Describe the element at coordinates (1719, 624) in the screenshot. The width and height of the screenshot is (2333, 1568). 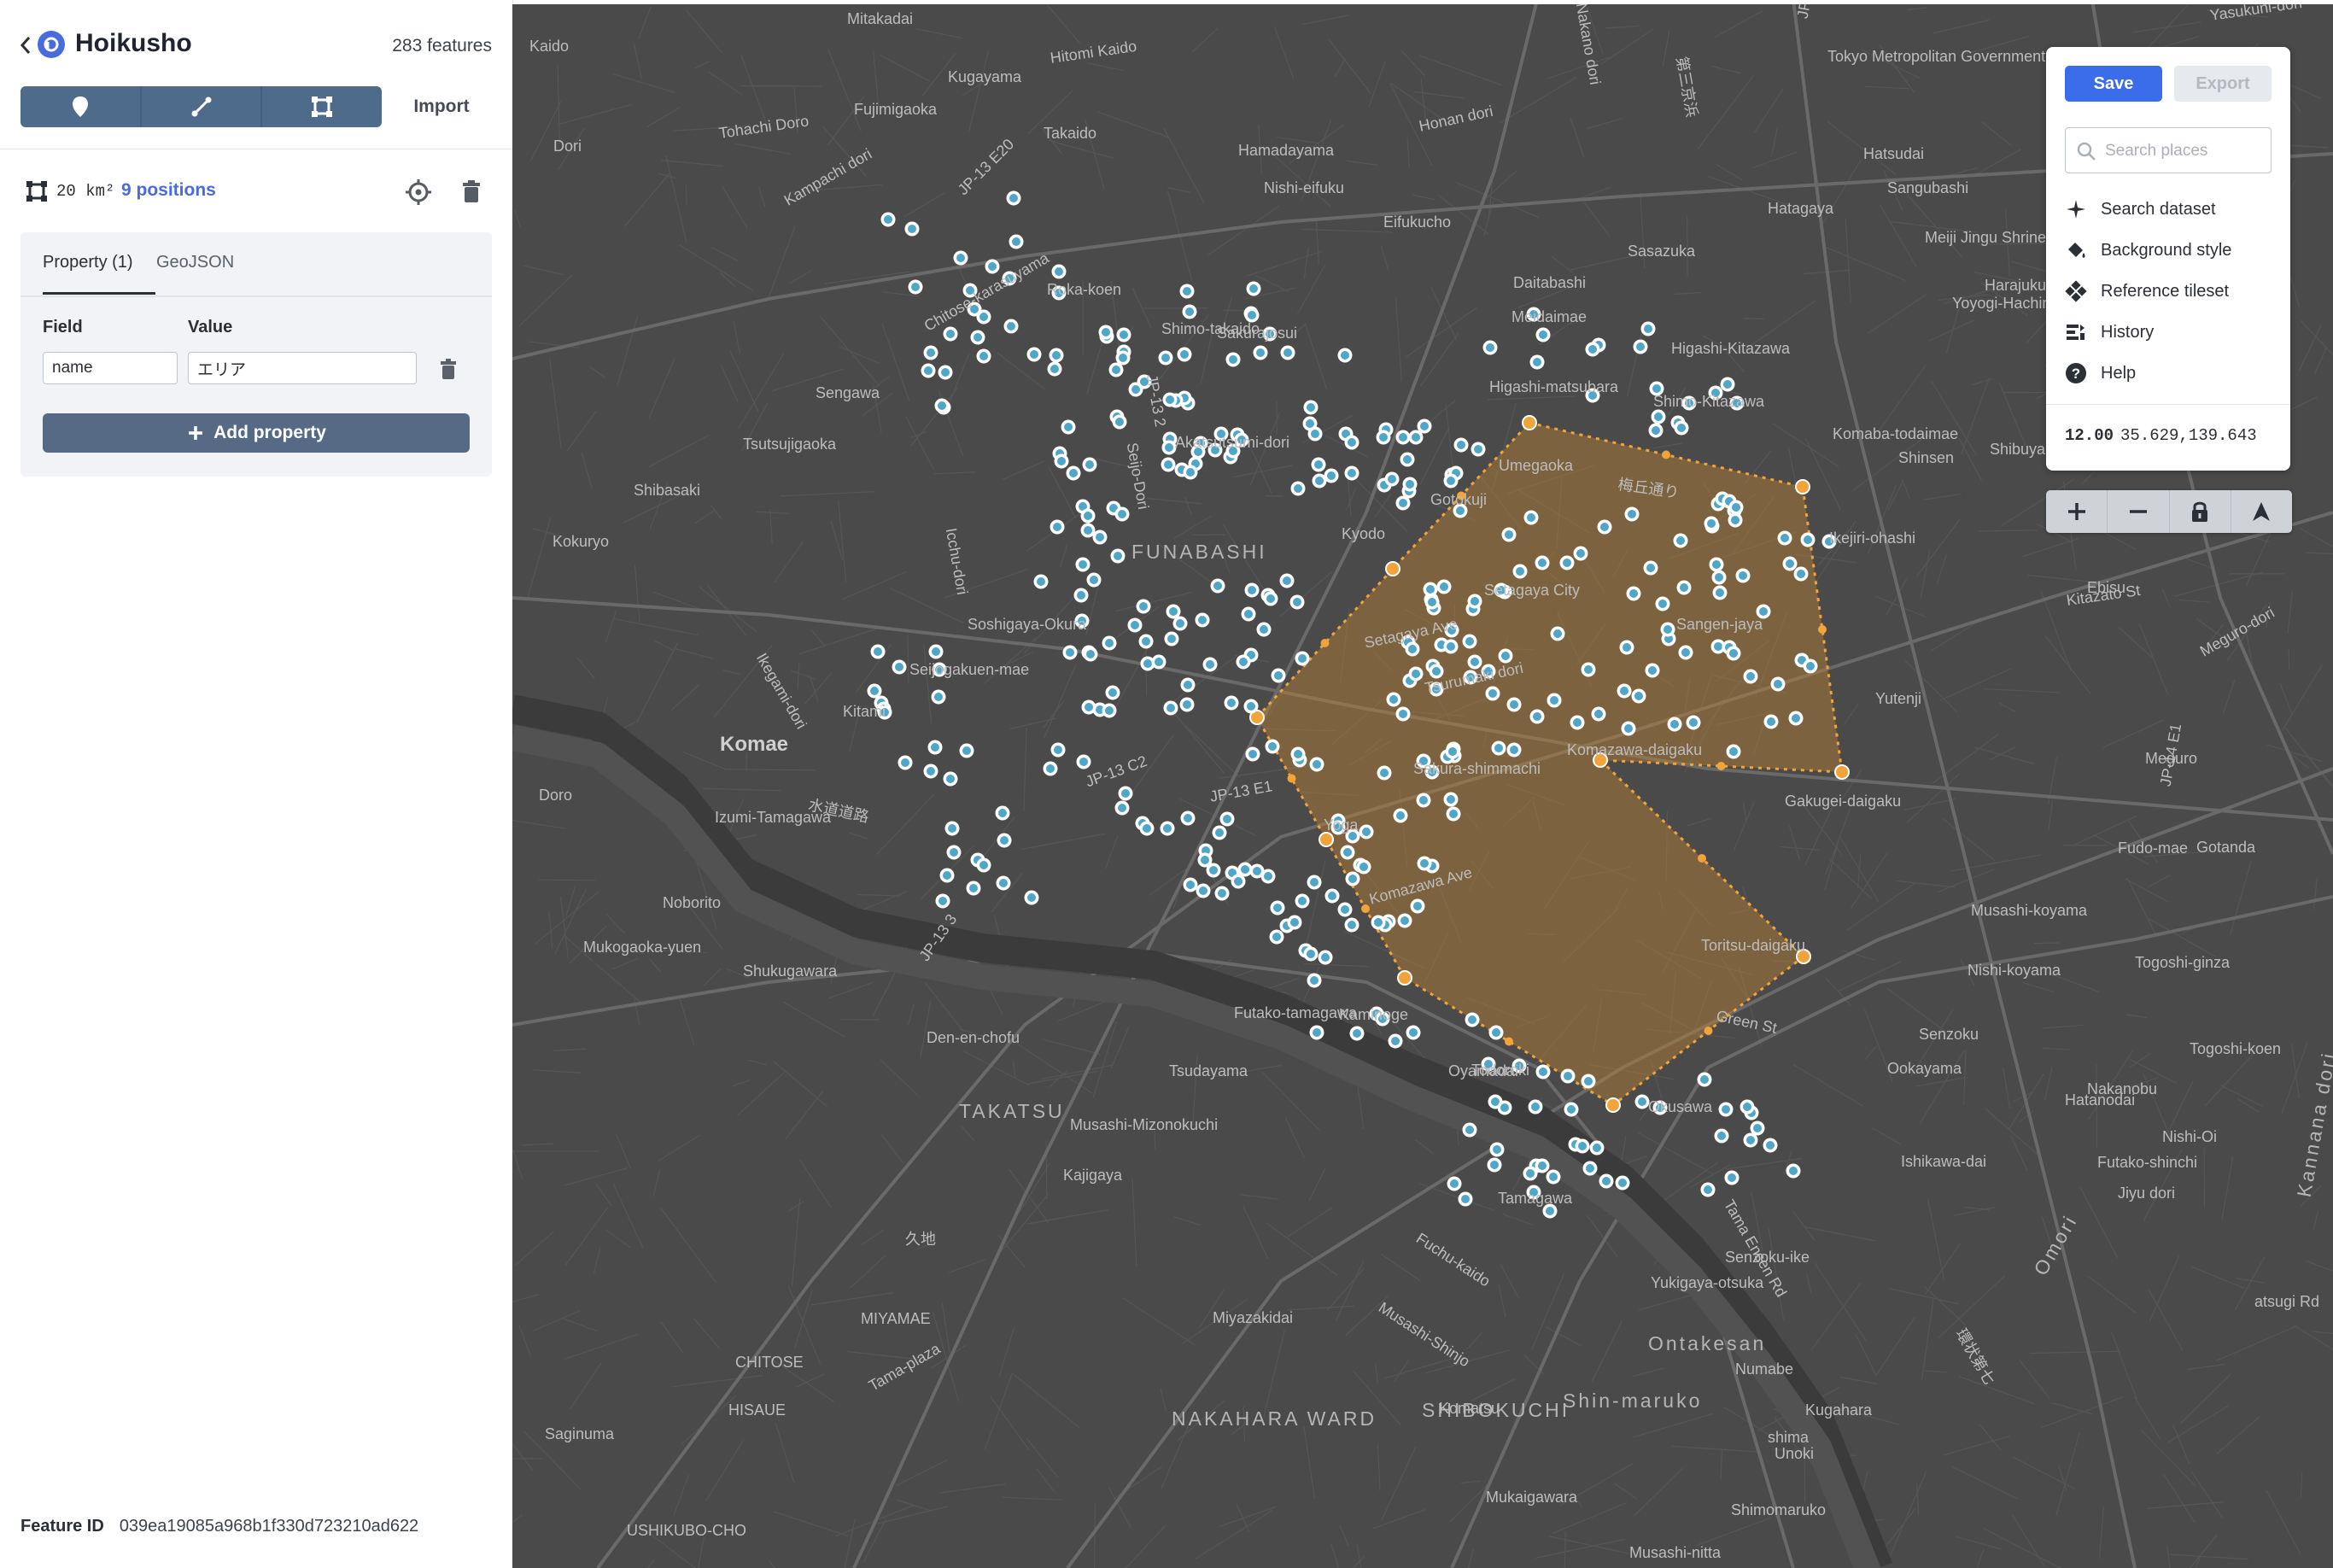
I see `map-place-label: Sangen-jaya` at that location.